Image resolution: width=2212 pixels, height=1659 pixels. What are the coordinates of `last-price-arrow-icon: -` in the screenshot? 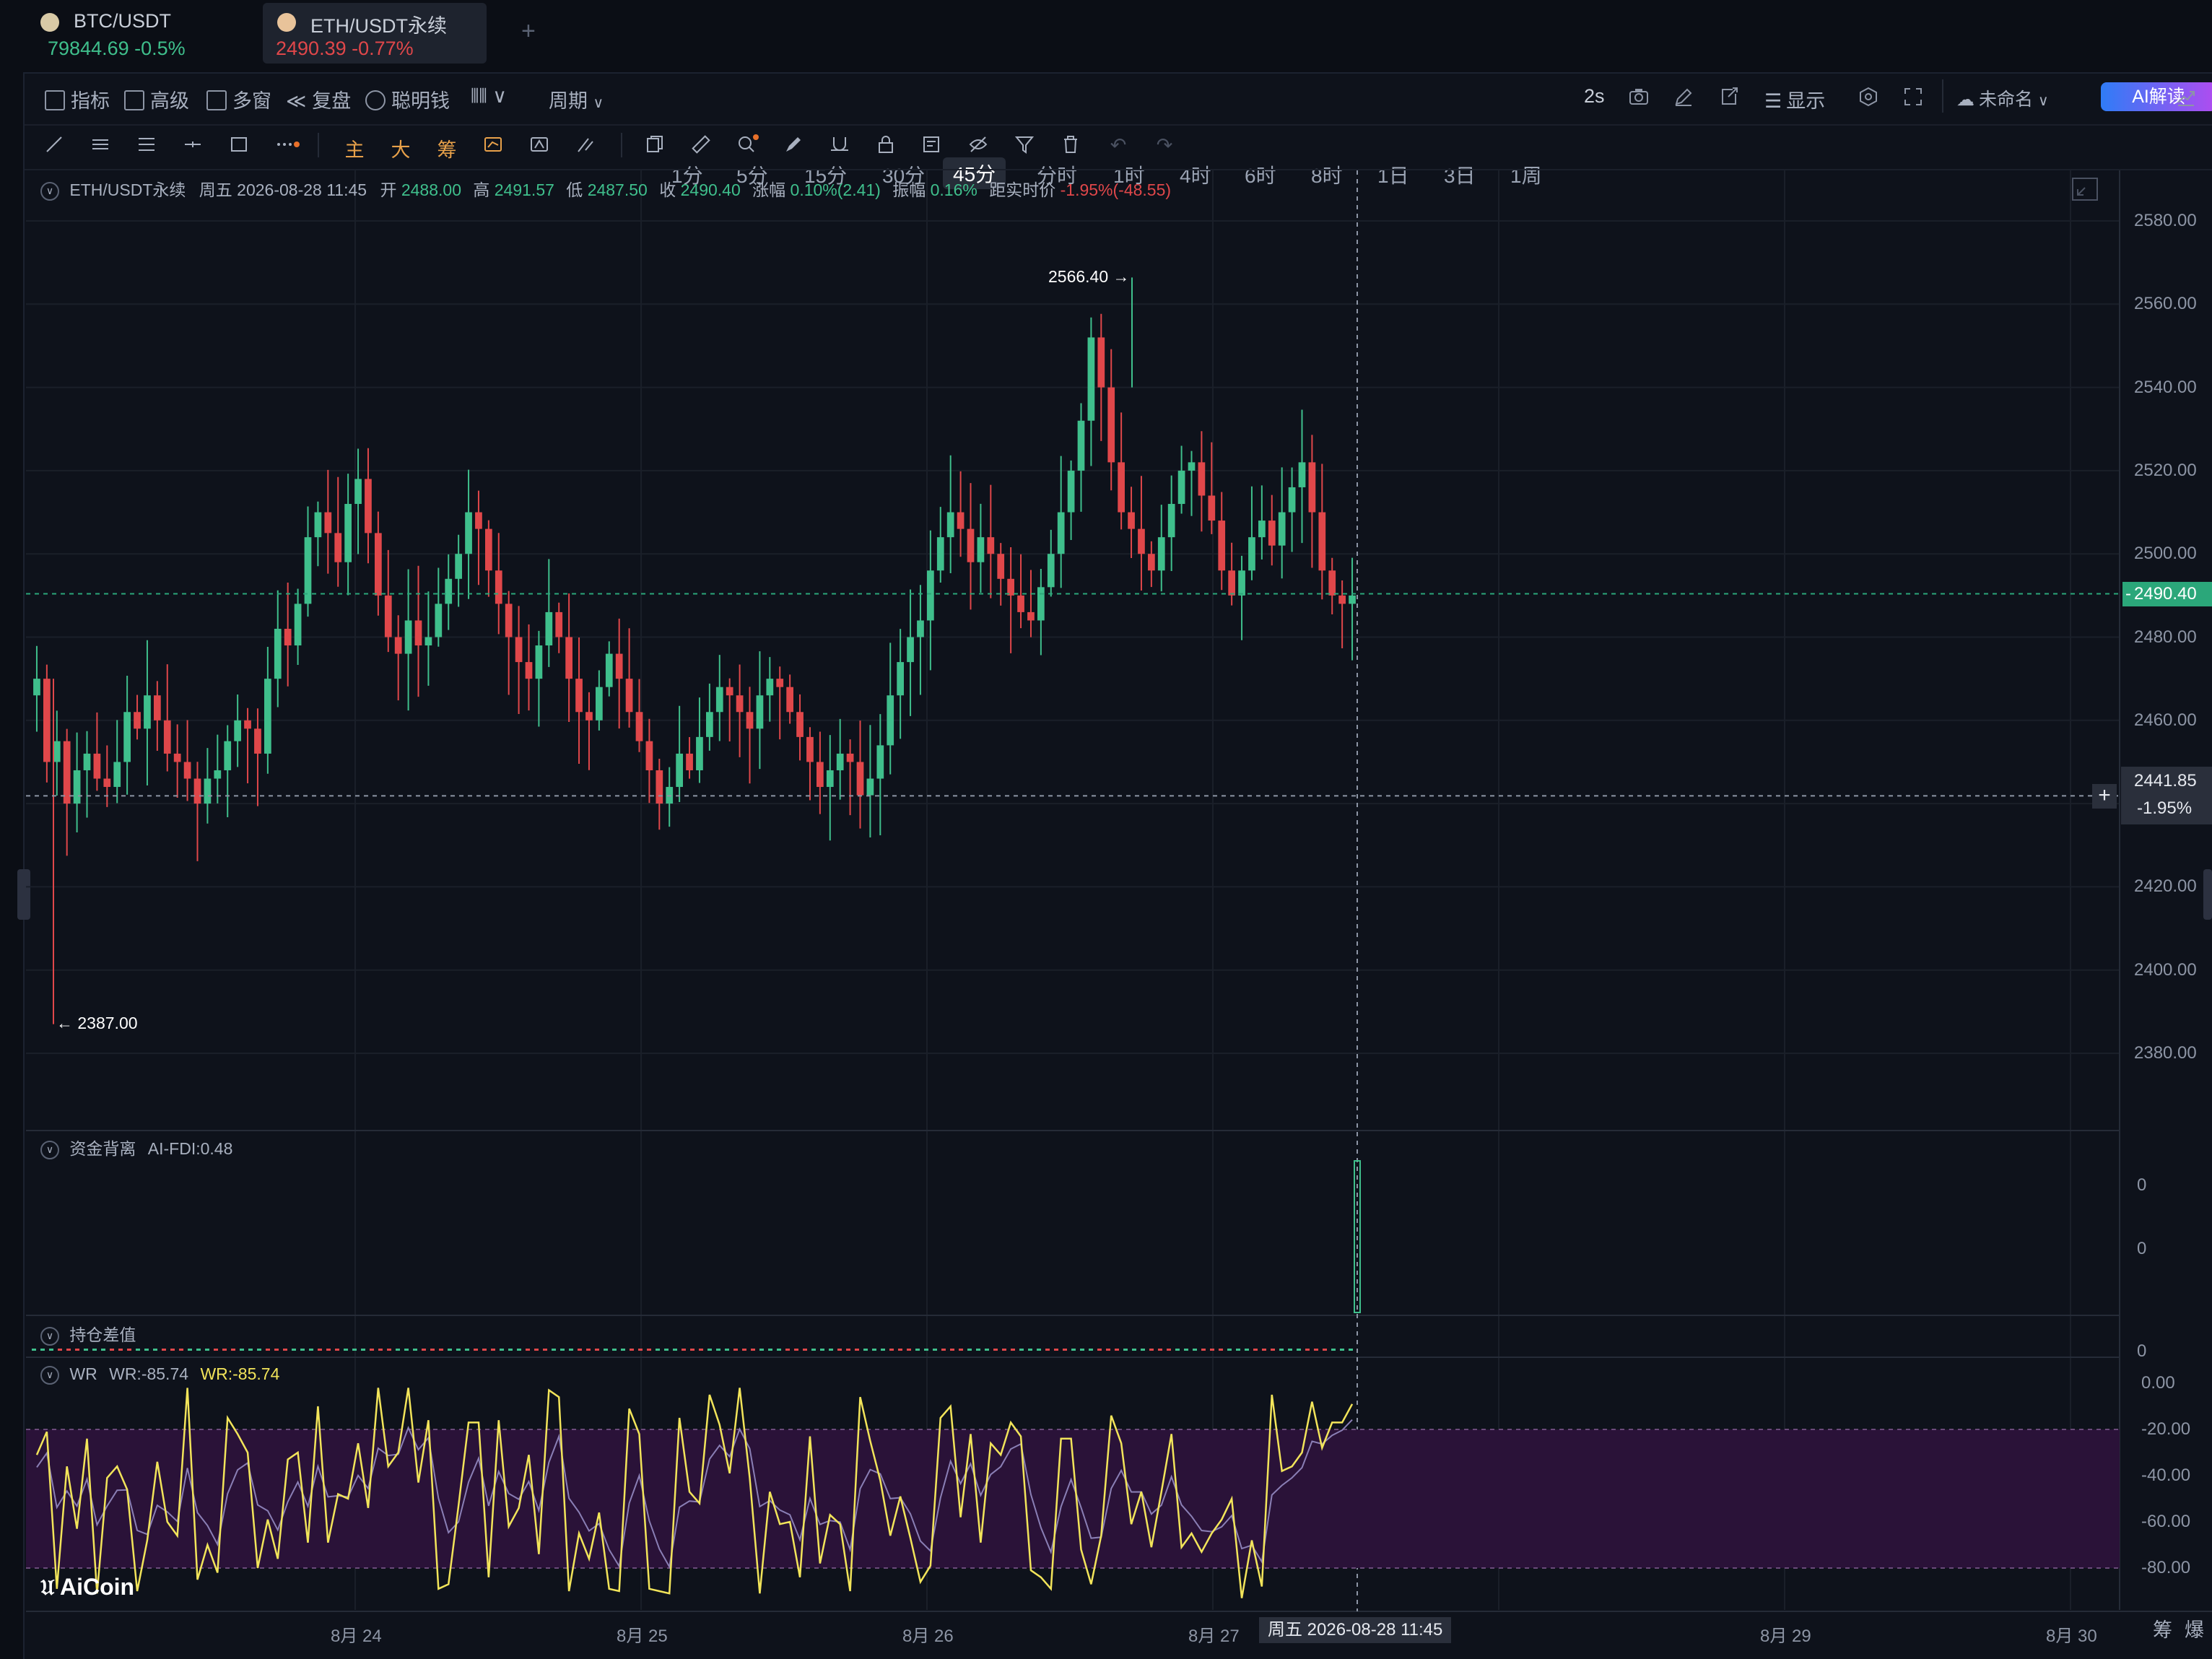 It's located at (2128, 594).